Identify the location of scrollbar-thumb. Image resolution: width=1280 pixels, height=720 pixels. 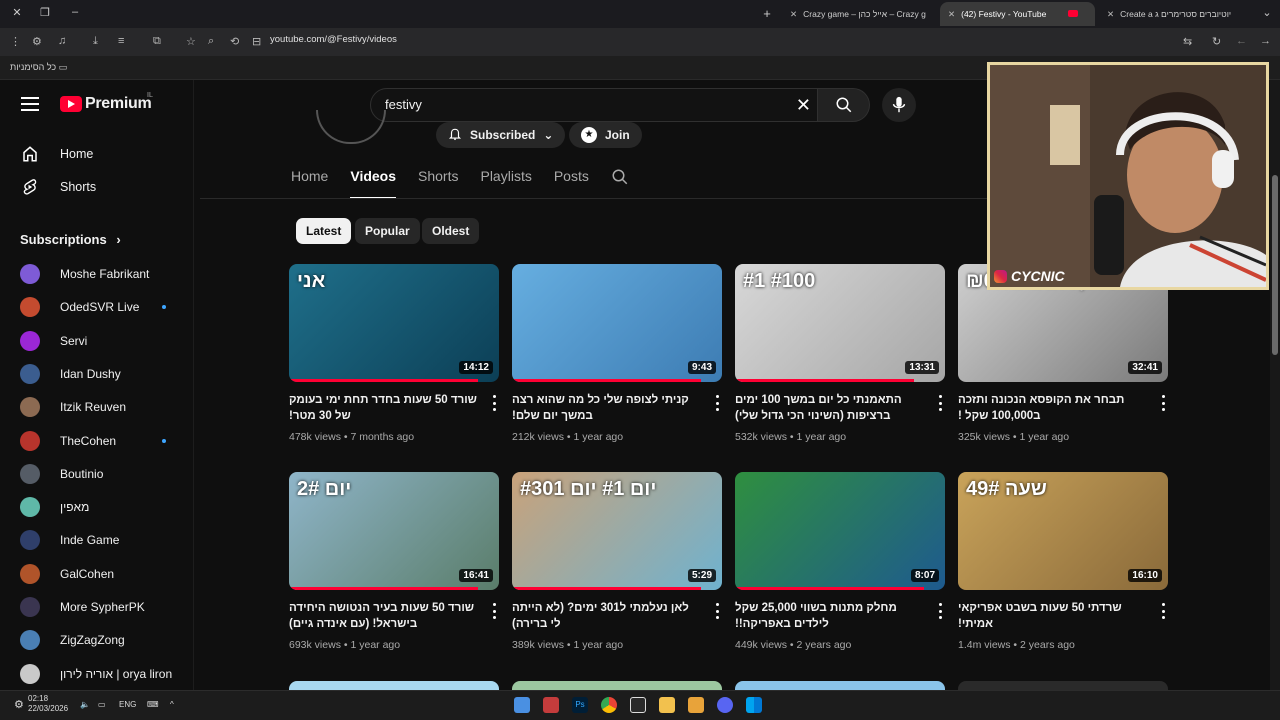
(1275, 265).